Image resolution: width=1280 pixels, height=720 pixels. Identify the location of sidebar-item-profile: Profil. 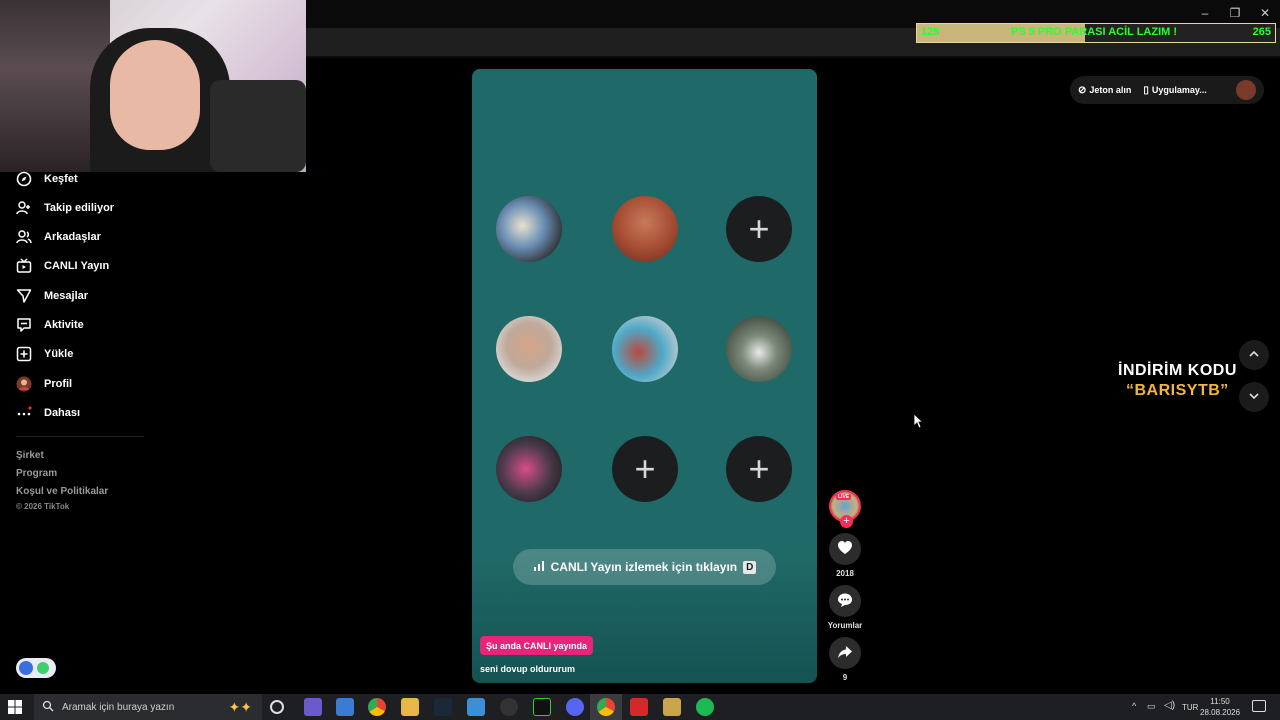
(44, 384).